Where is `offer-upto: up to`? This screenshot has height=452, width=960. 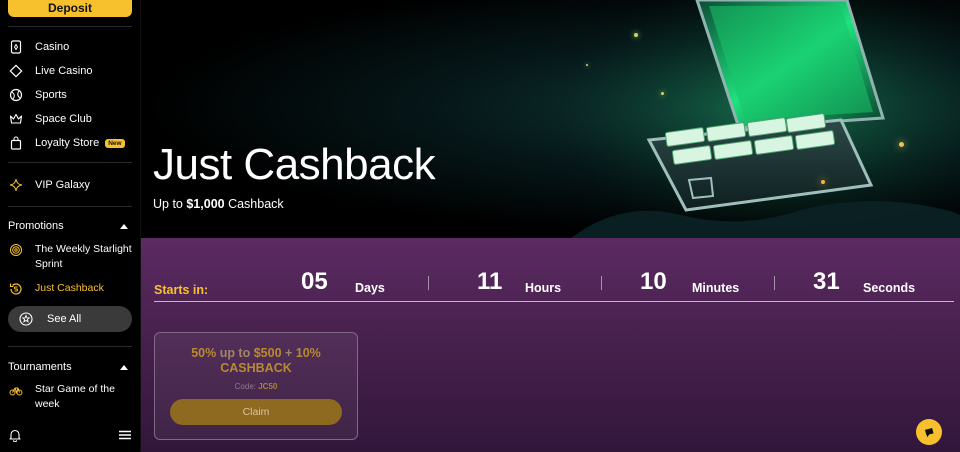 offer-upto: up to is located at coordinates (235, 353).